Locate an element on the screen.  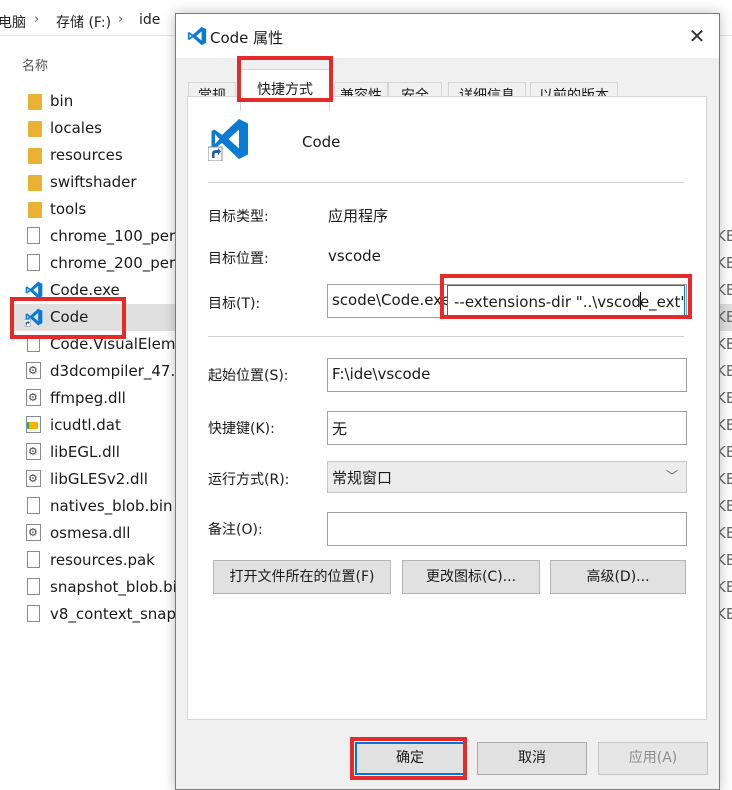
breadcrumb-item: 电脑 is located at coordinates (13, 22).